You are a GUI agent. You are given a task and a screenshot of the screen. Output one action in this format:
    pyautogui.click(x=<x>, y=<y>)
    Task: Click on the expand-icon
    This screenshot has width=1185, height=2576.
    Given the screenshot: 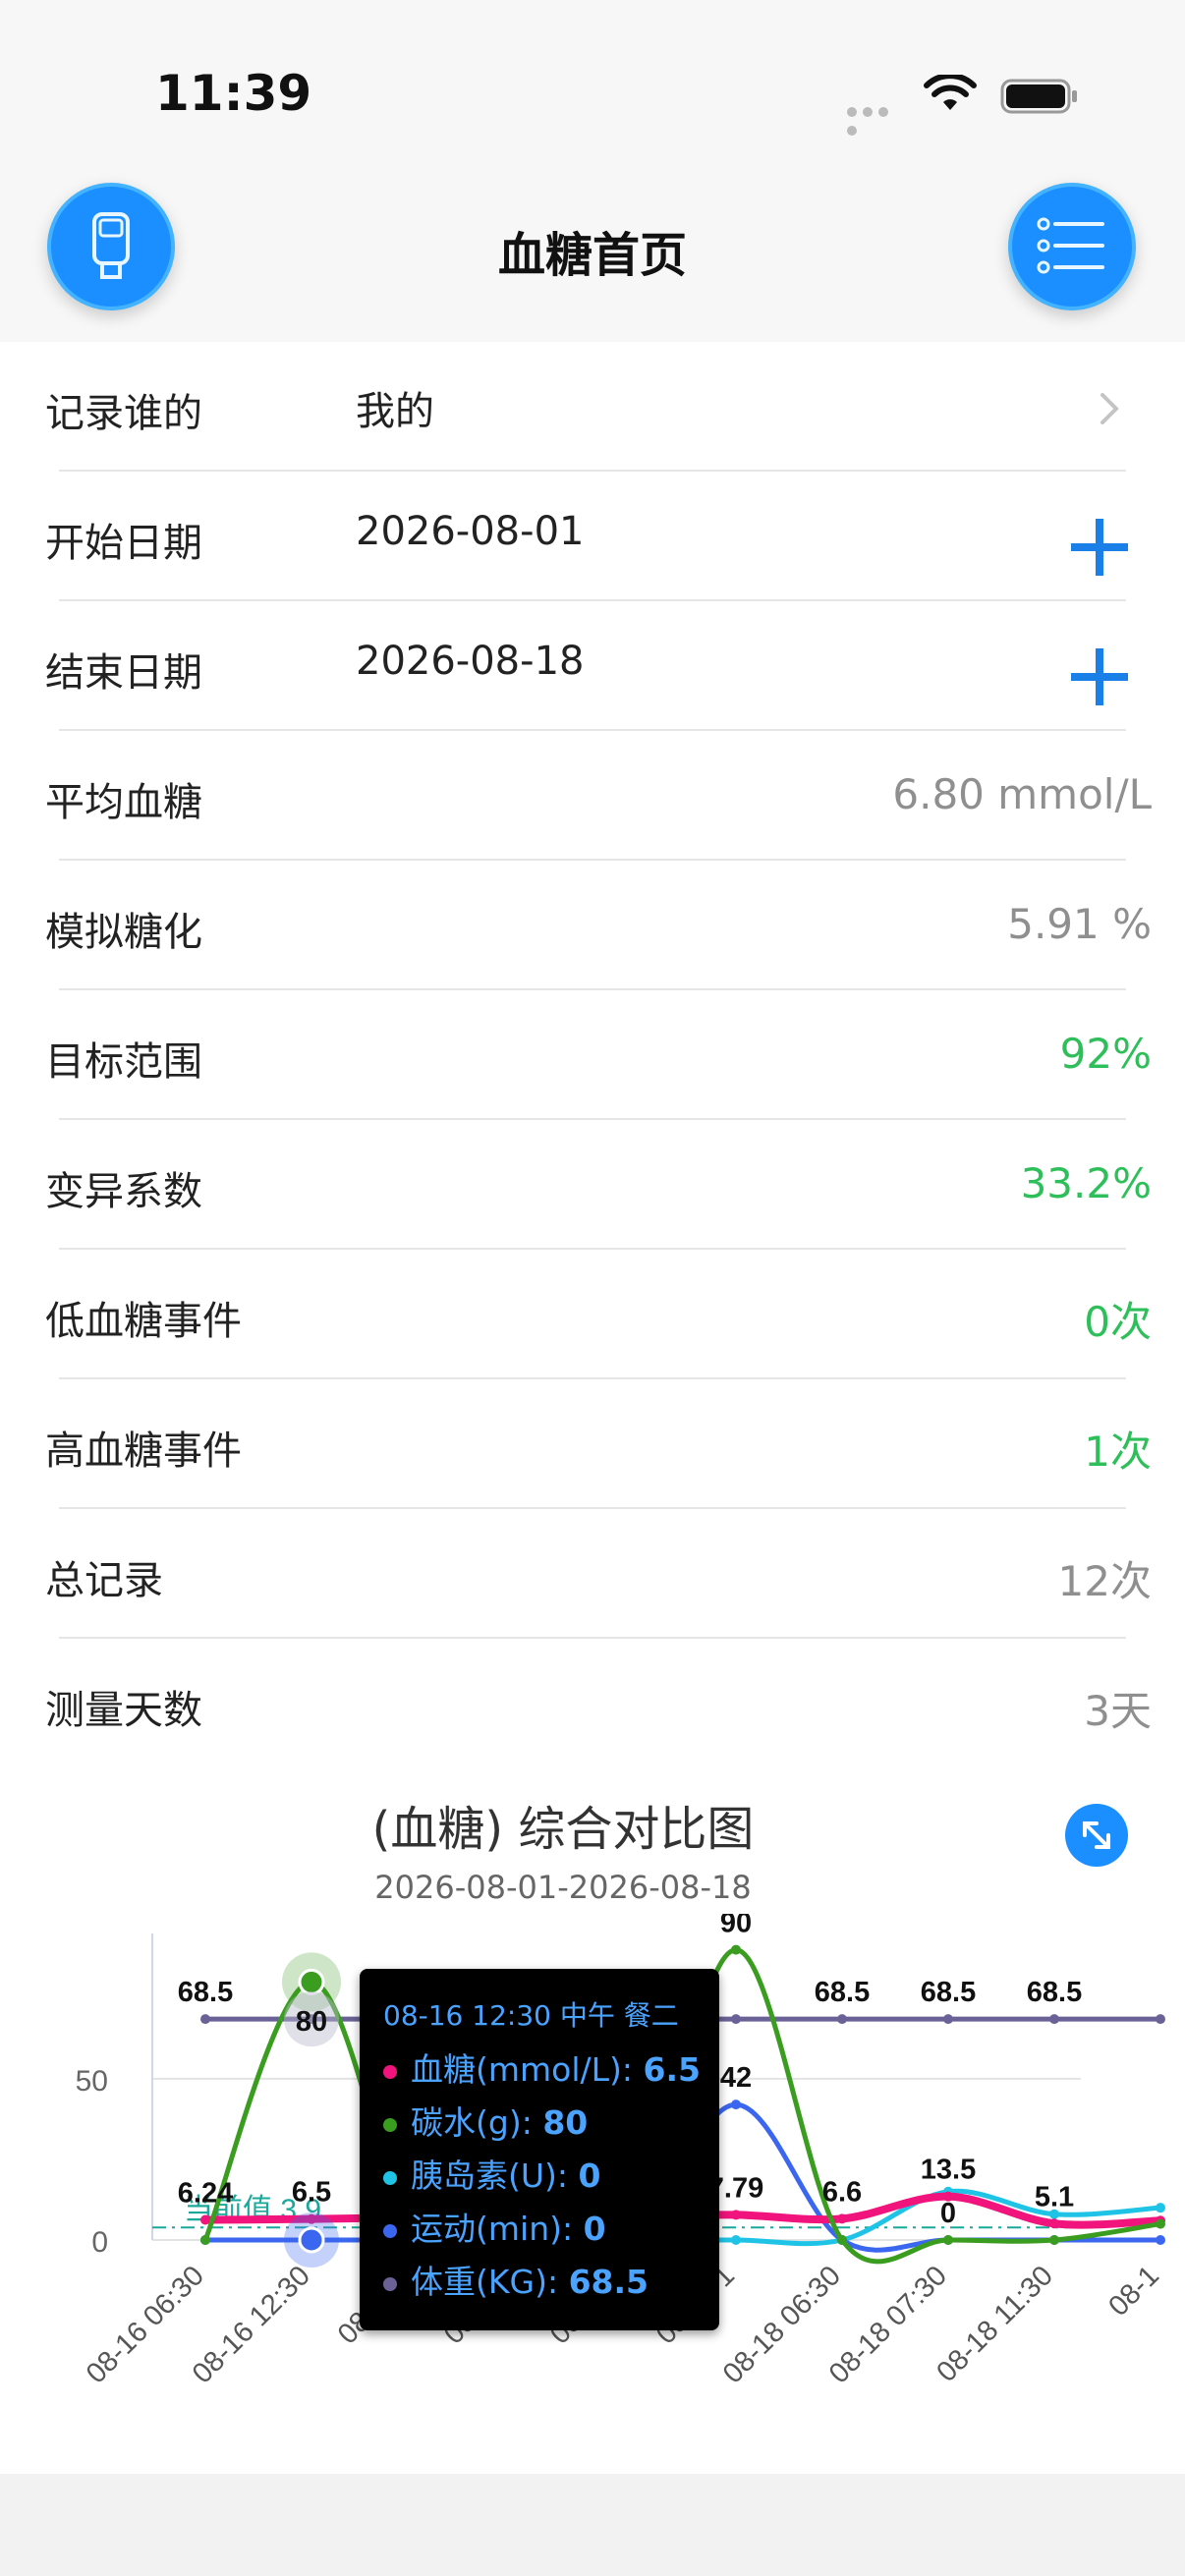 What is the action you would take?
    pyautogui.click(x=1096, y=1835)
    